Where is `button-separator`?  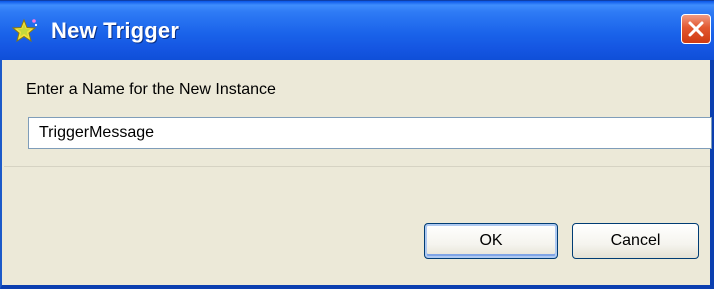
button-separator is located at coordinates (357, 166).